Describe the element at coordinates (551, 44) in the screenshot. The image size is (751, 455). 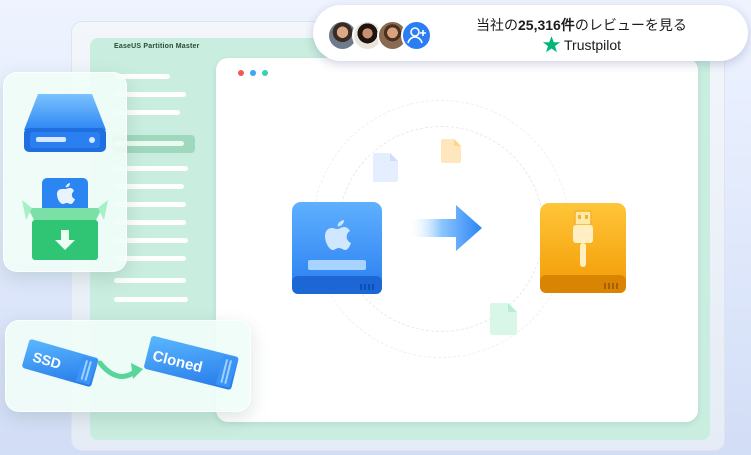
I see `star-icon` at that location.